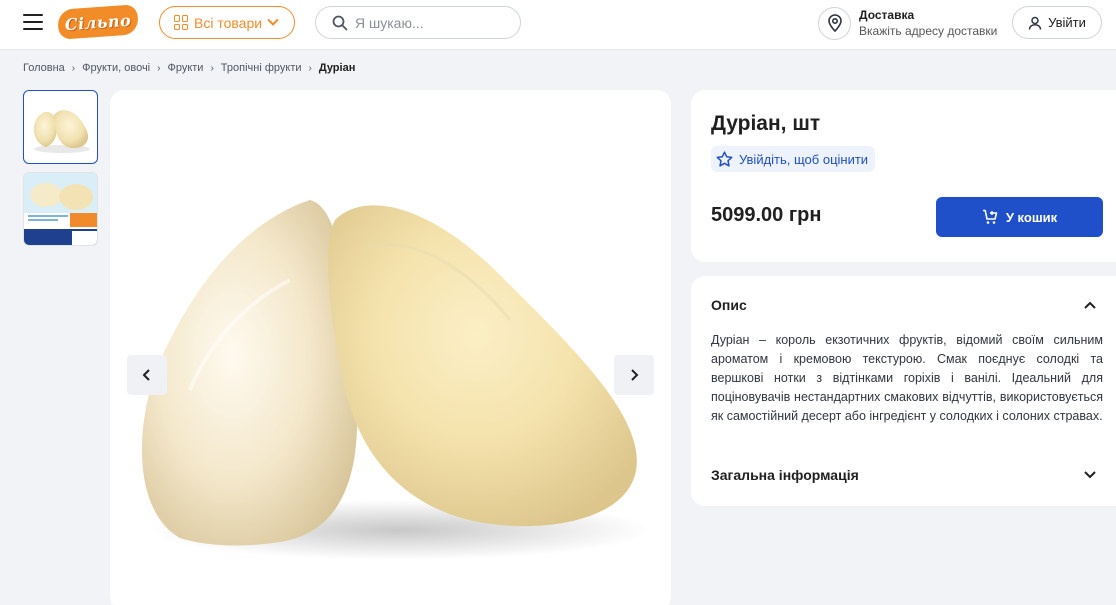 The image size is (1116, 605). What do you see at coordinates (903, 475) in the screenshot?
I see `general-info-toggle: Загальна інформація` at bounding box center [903, 475].